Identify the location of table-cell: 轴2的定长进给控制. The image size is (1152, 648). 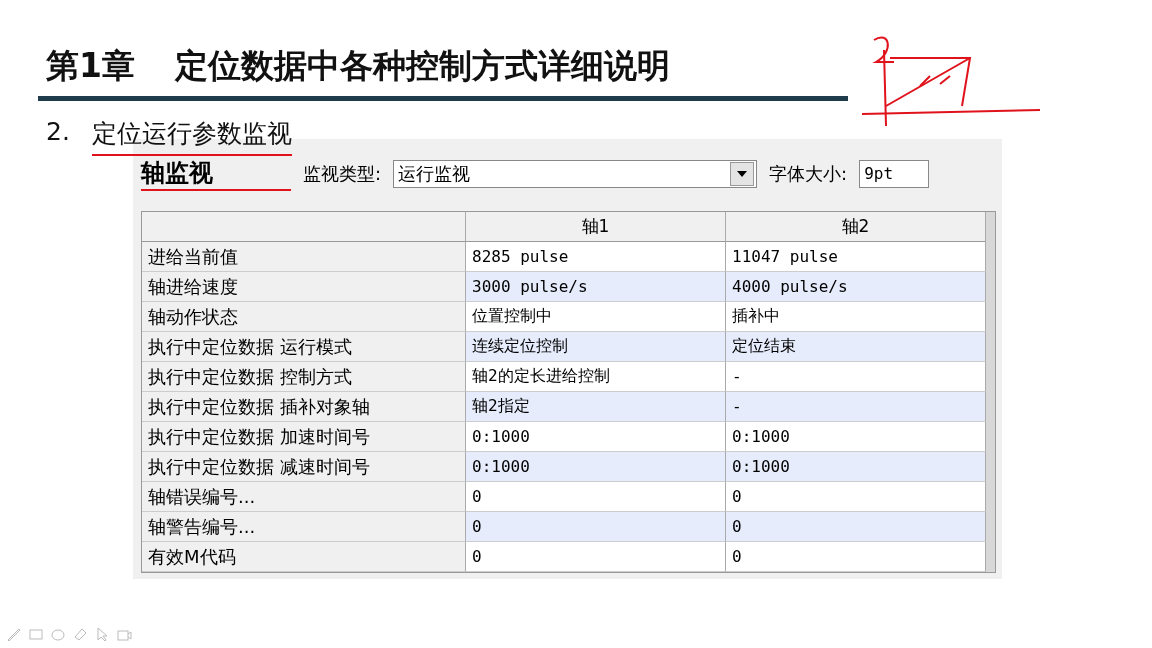
(596, 377).